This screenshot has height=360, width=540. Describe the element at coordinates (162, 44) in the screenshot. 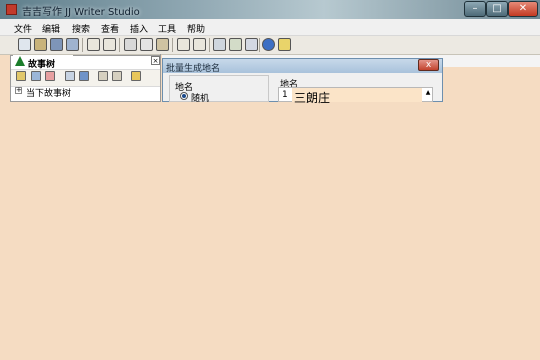

I see `paste-icon` at that location.